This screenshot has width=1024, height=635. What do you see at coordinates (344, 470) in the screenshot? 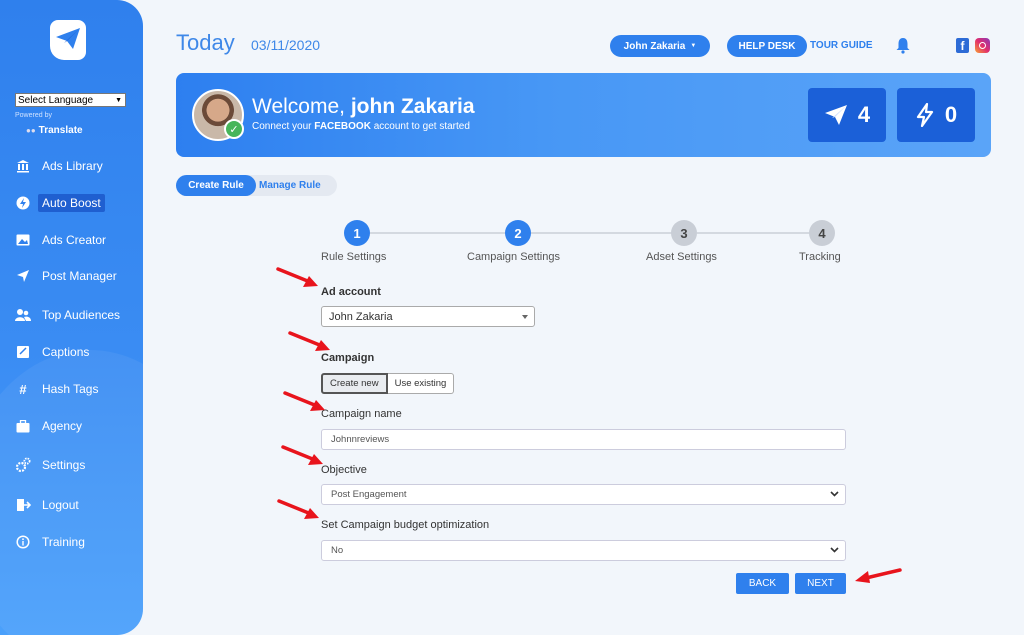
I see `objective-label: Objective` at bounding box center [344, 470].